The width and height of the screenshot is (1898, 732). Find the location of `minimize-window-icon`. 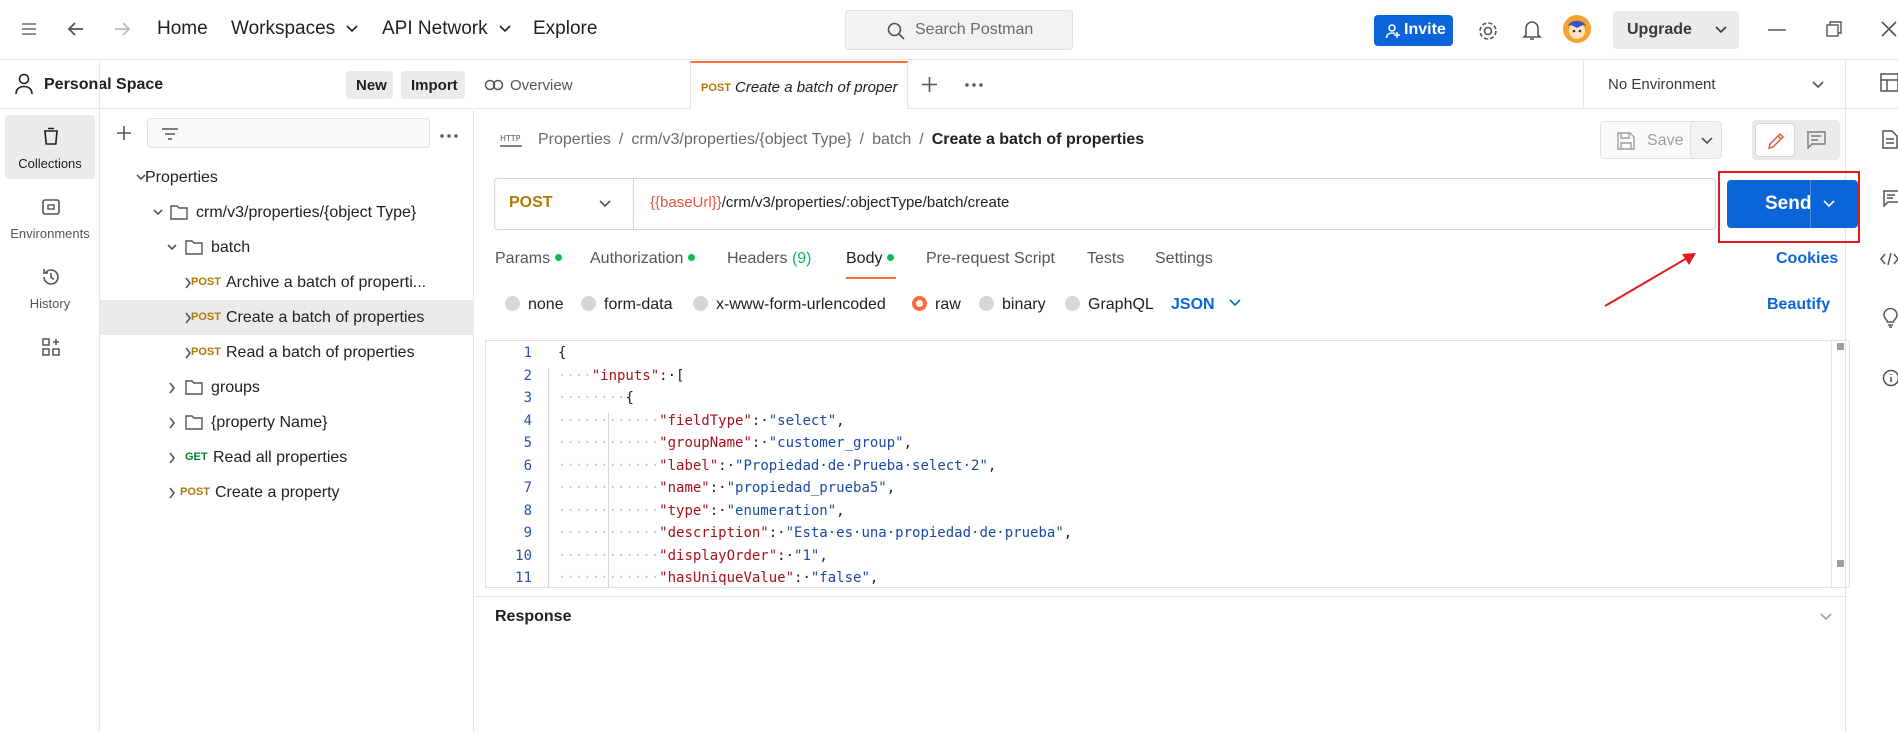

minimize-window-icon is located at coordinates (1777, 30).